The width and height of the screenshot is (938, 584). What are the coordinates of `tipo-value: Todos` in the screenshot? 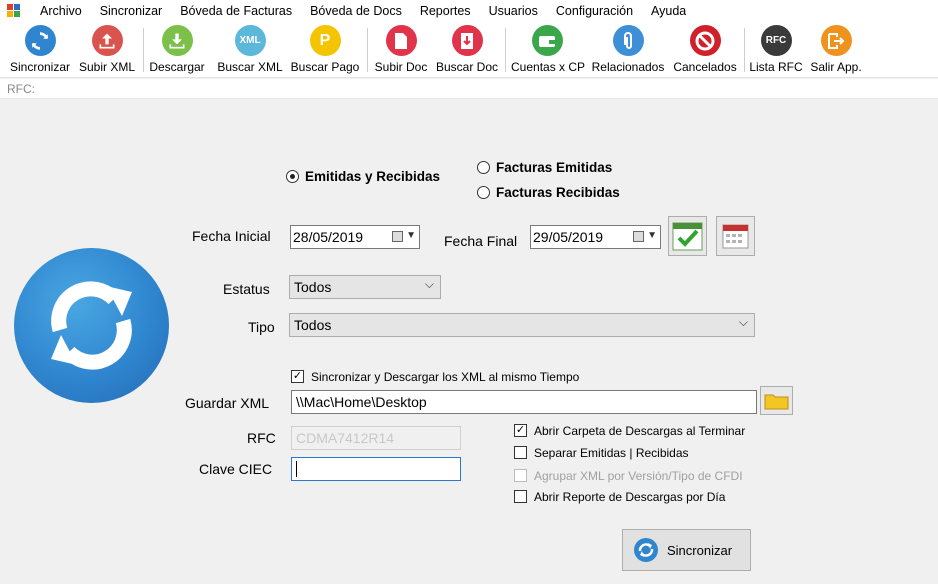 It's located at (313, 325).